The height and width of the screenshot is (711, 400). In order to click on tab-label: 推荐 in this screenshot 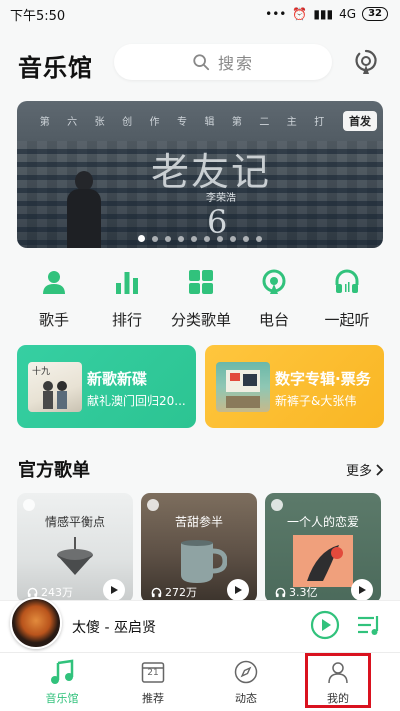, I will do `click(153, 698)`.